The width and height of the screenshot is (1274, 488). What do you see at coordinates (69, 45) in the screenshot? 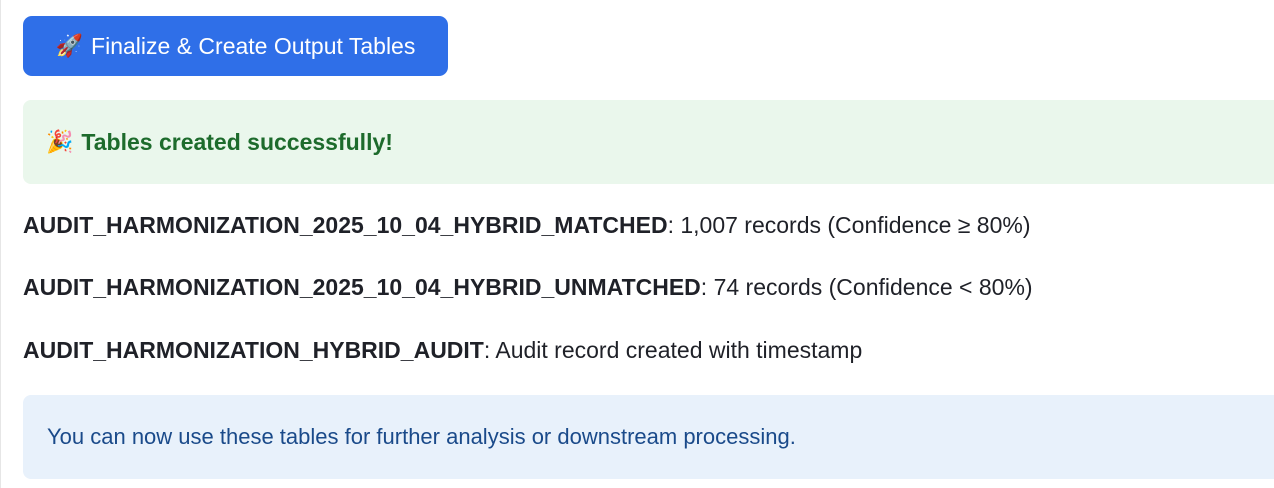
I see `rocket-icon: 🚀` at bounding box center [69, 45].